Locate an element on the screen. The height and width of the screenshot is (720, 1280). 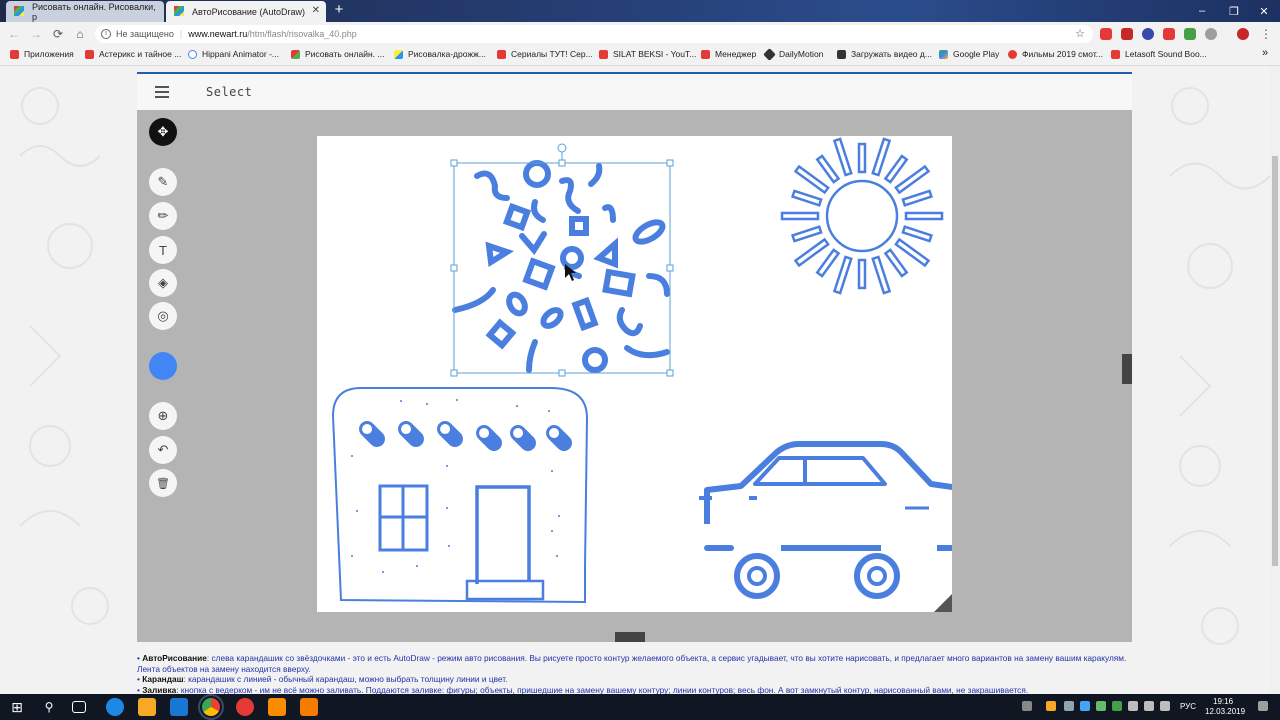
app-icon is located at coordinates (277, 707).